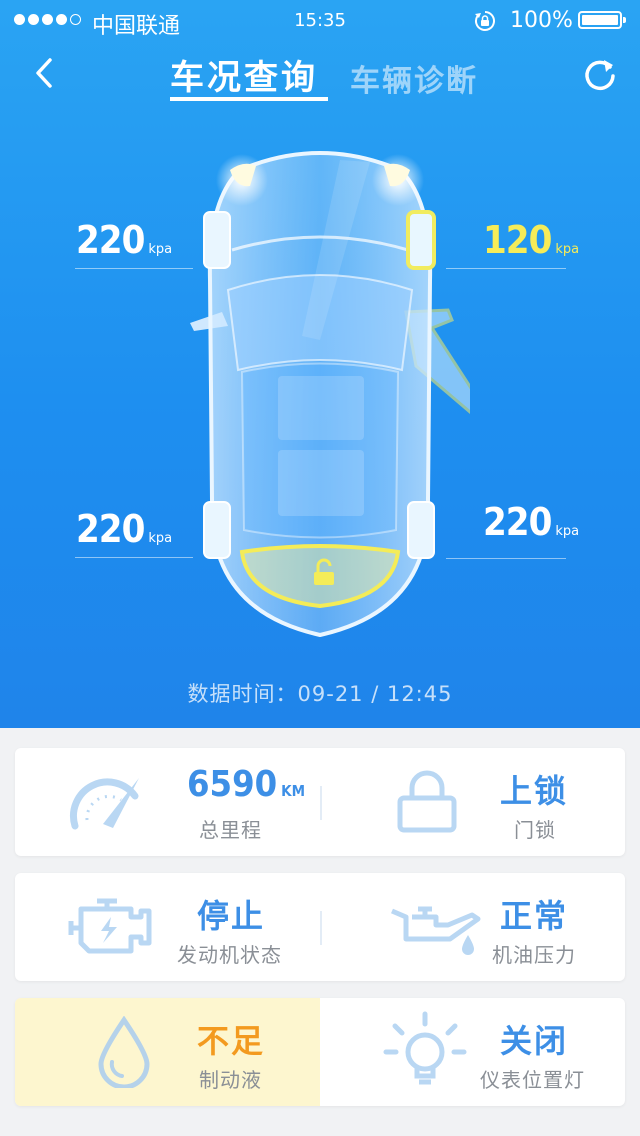  Describe the element at coordinates (534, 791) in the screenshot. I see `door-lock-value: 上锁` at that location.